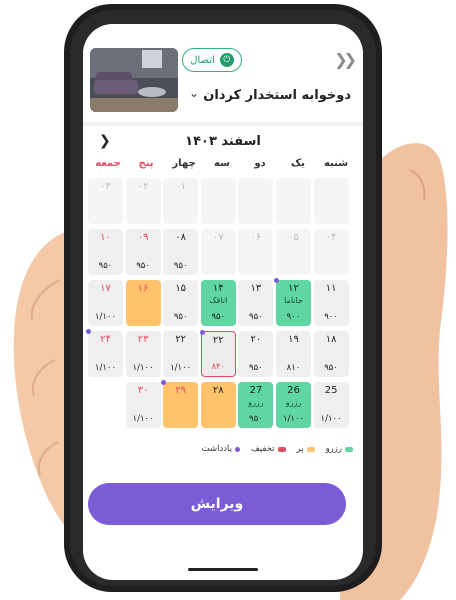 The height and width of the screenshot is (600, 456). What do you see at coordinates (181, 288) in the screenshot?
I see `day-number: ۱۵` at bounding box center [181, 288].